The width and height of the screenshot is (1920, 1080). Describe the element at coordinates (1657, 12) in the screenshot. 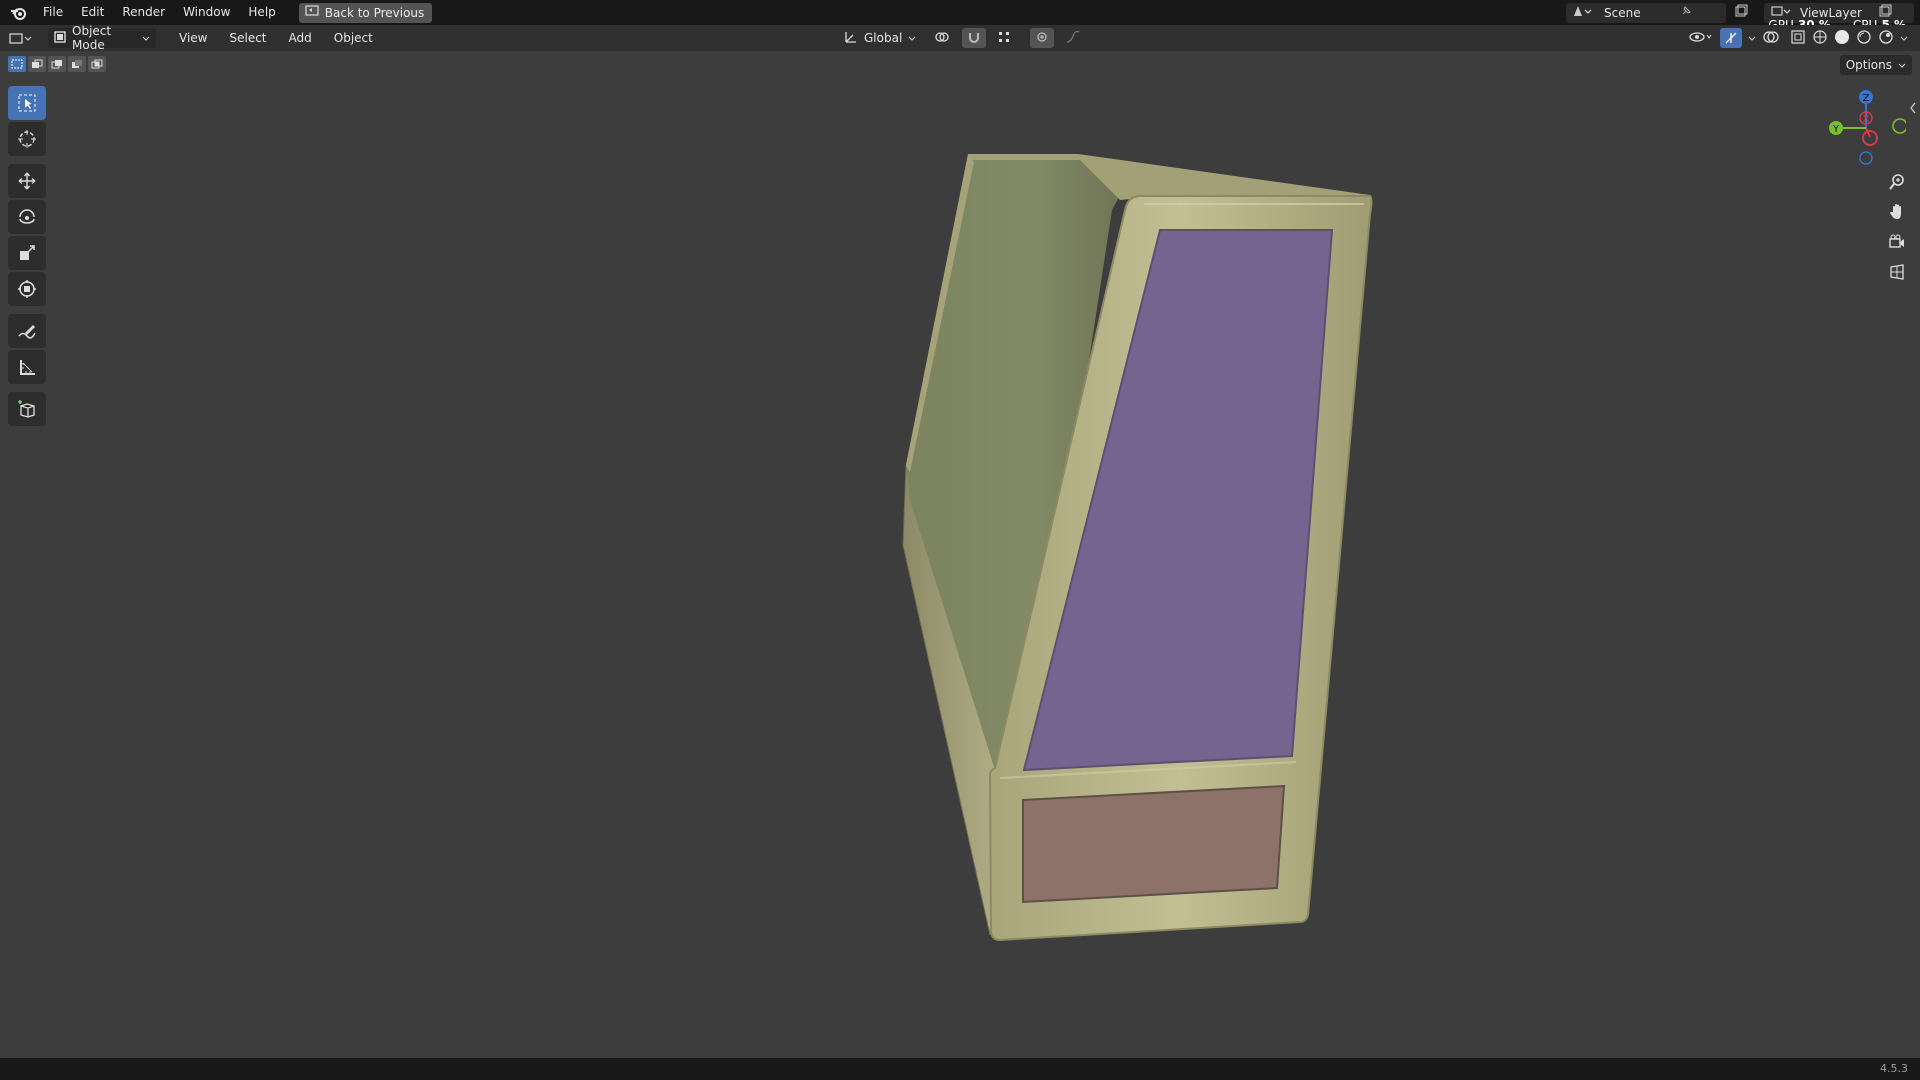

I see `scene-selector: Scene` at that location.